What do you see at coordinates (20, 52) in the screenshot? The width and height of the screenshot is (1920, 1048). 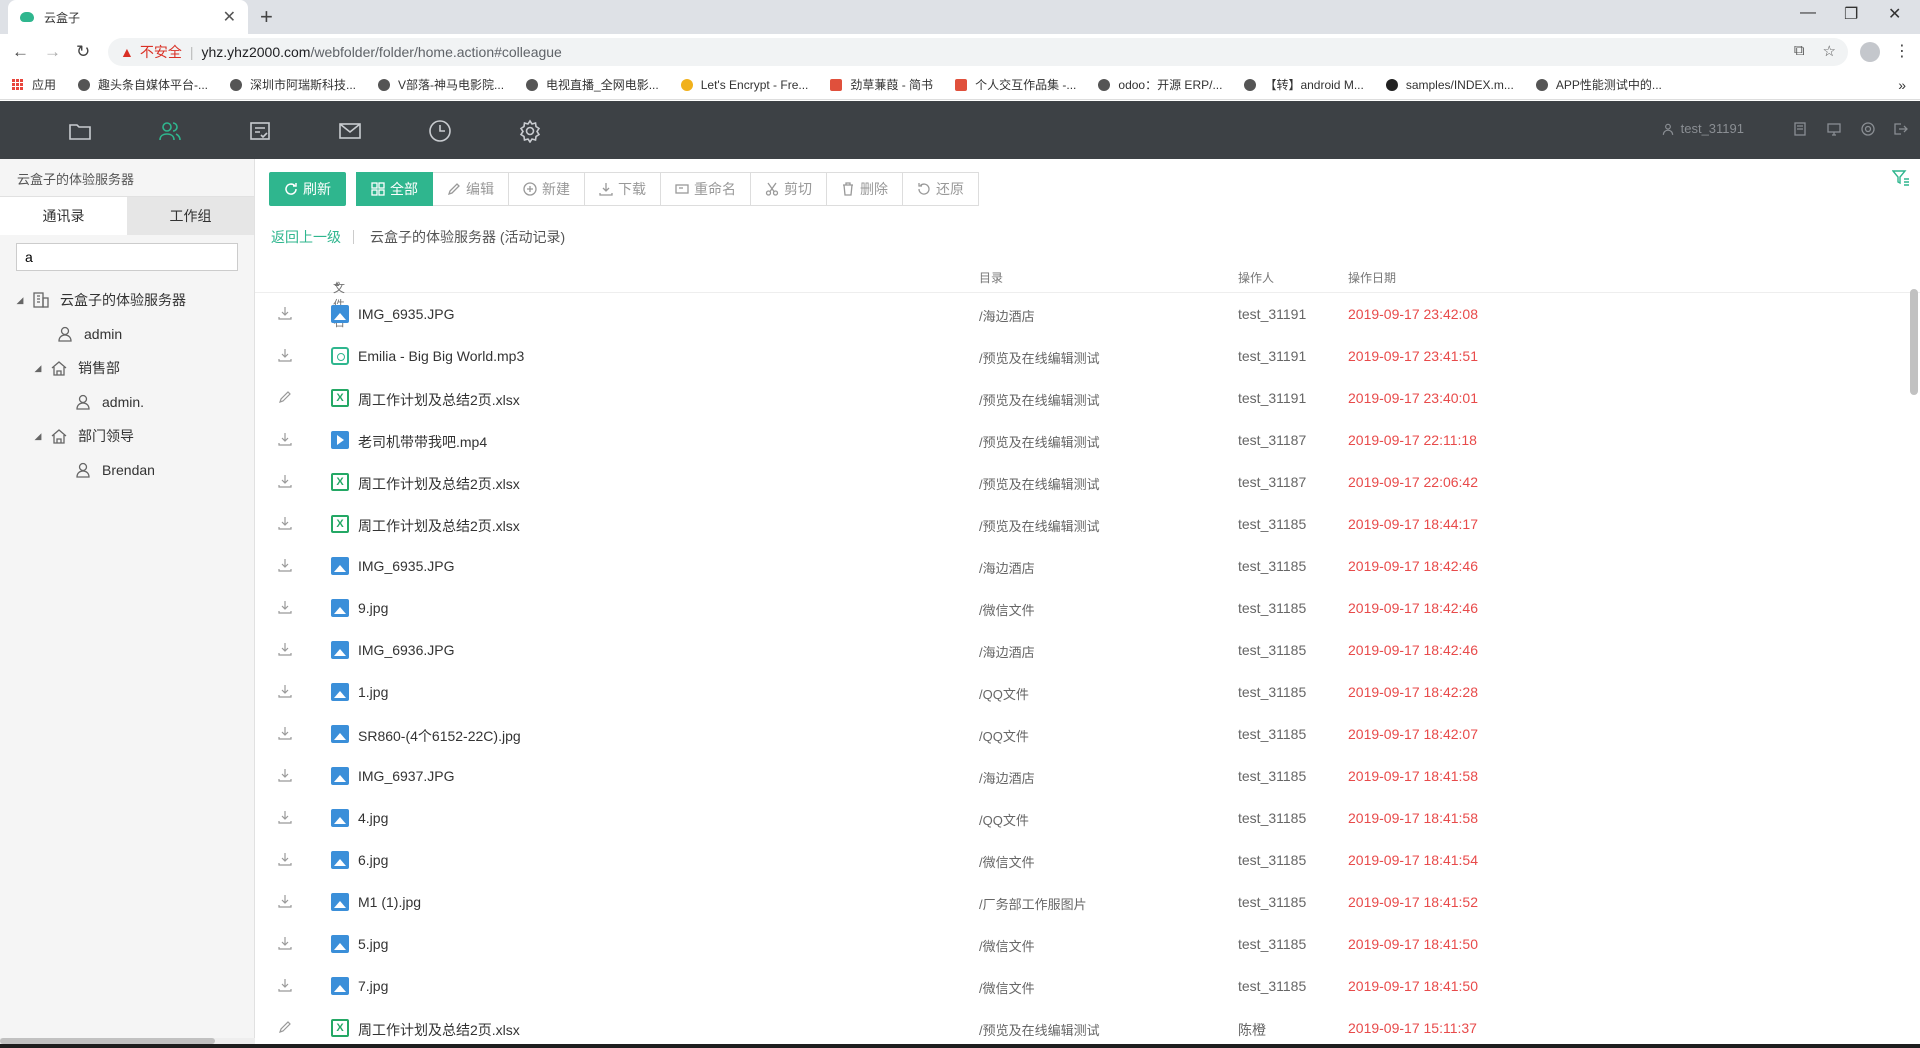 I see `back-icon: ←` at bounding box center [20, 52].